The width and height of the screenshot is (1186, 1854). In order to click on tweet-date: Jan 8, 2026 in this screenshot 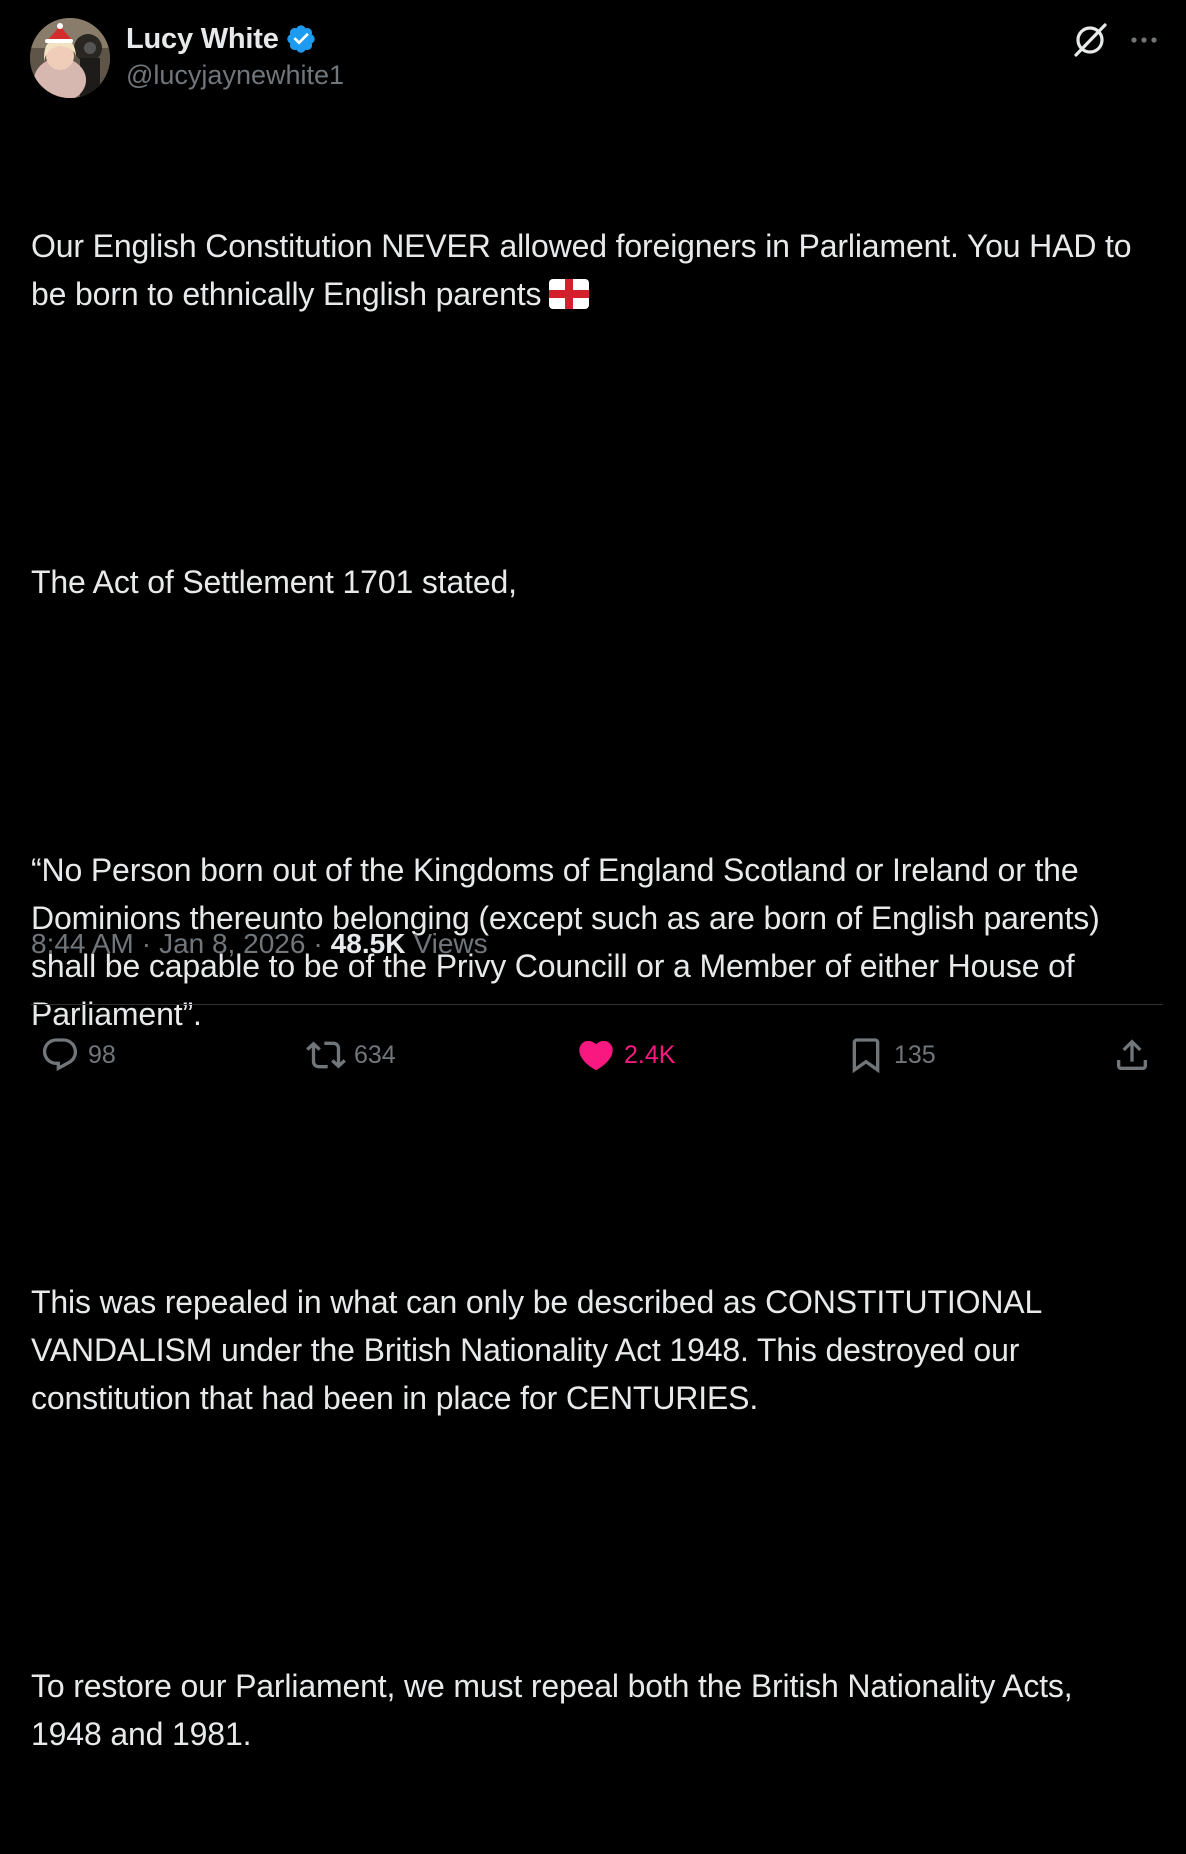, I will do `click(232, 944)`.